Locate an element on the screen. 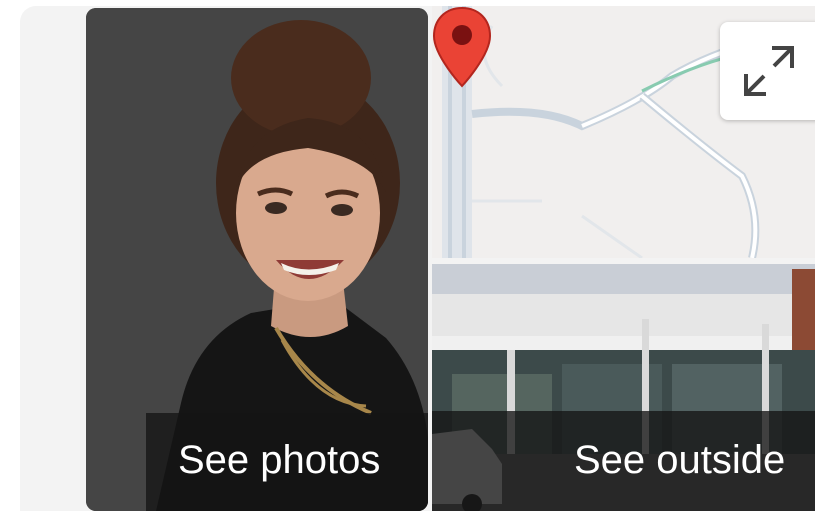 This screenshot has width=815, height=511. location-pin-icon is located at coordinates (462, 47).